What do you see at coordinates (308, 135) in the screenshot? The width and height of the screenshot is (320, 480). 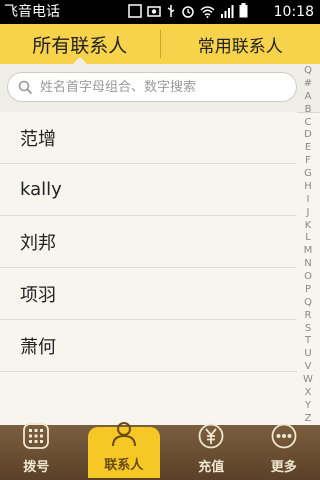 I see `index-letter: D` at bounding box center [308, 135].